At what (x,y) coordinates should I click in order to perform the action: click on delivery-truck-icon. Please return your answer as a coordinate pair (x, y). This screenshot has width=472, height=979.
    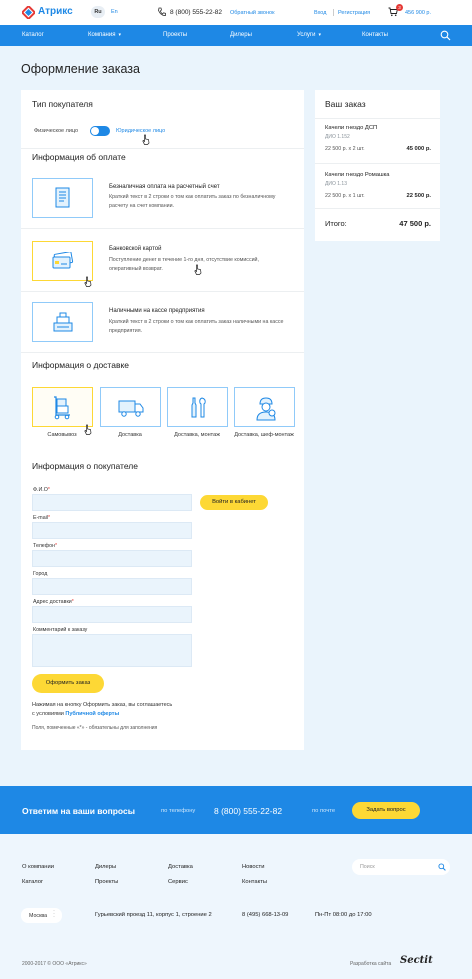
    Looking at the image, I should click on (131, 408).